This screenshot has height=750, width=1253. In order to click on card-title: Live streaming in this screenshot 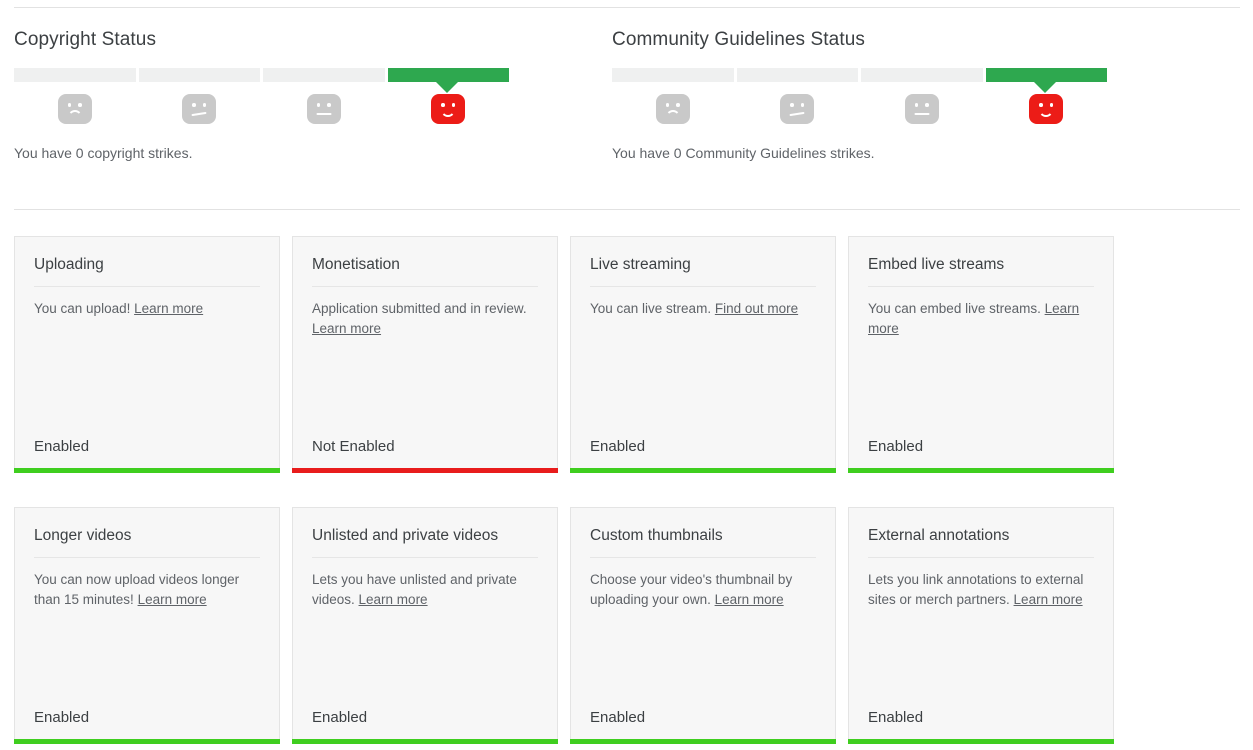, I will do `click(703, 271)`.